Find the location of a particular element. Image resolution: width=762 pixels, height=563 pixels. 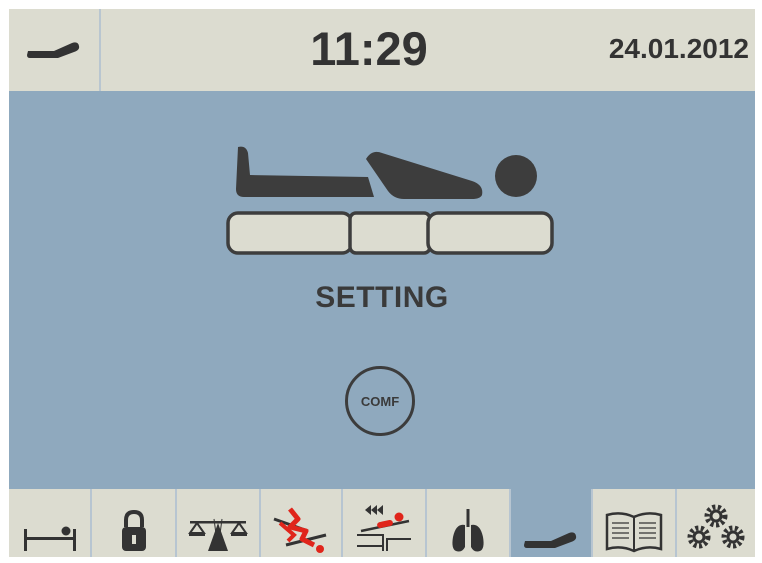

bed-exit-icon is located at coordinates (49, 538).